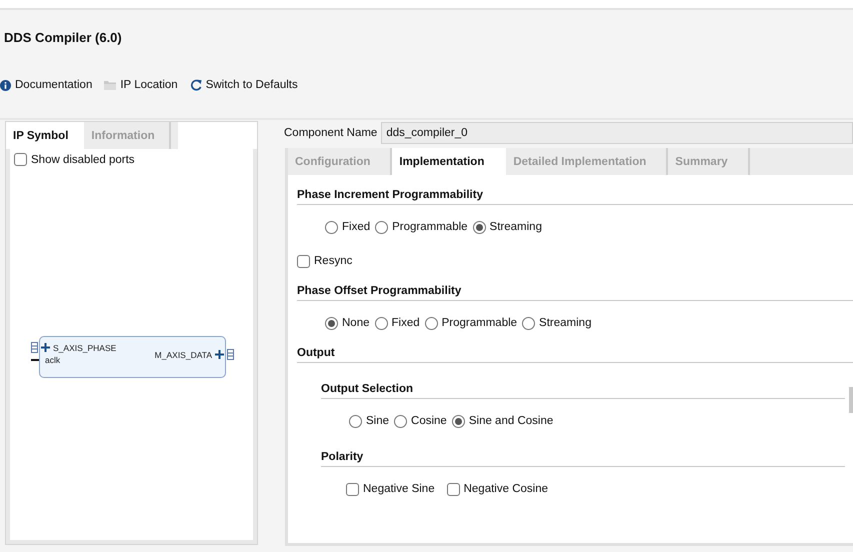 This screenshot has width=853, height=552. I want to click on toolbar-link: IP Location, so click(149, 85).